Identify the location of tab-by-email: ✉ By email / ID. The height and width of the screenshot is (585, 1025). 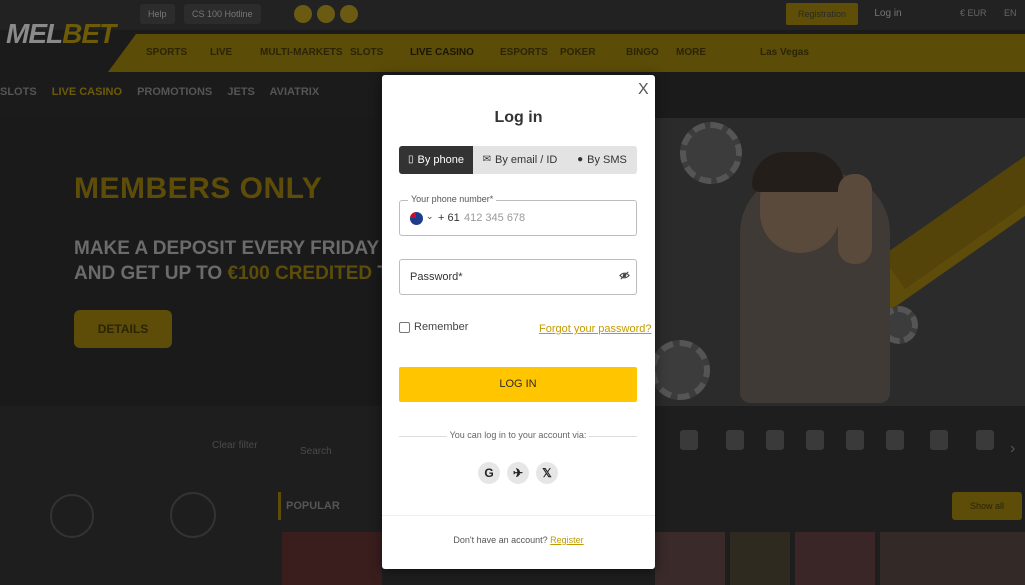
(520, 160).